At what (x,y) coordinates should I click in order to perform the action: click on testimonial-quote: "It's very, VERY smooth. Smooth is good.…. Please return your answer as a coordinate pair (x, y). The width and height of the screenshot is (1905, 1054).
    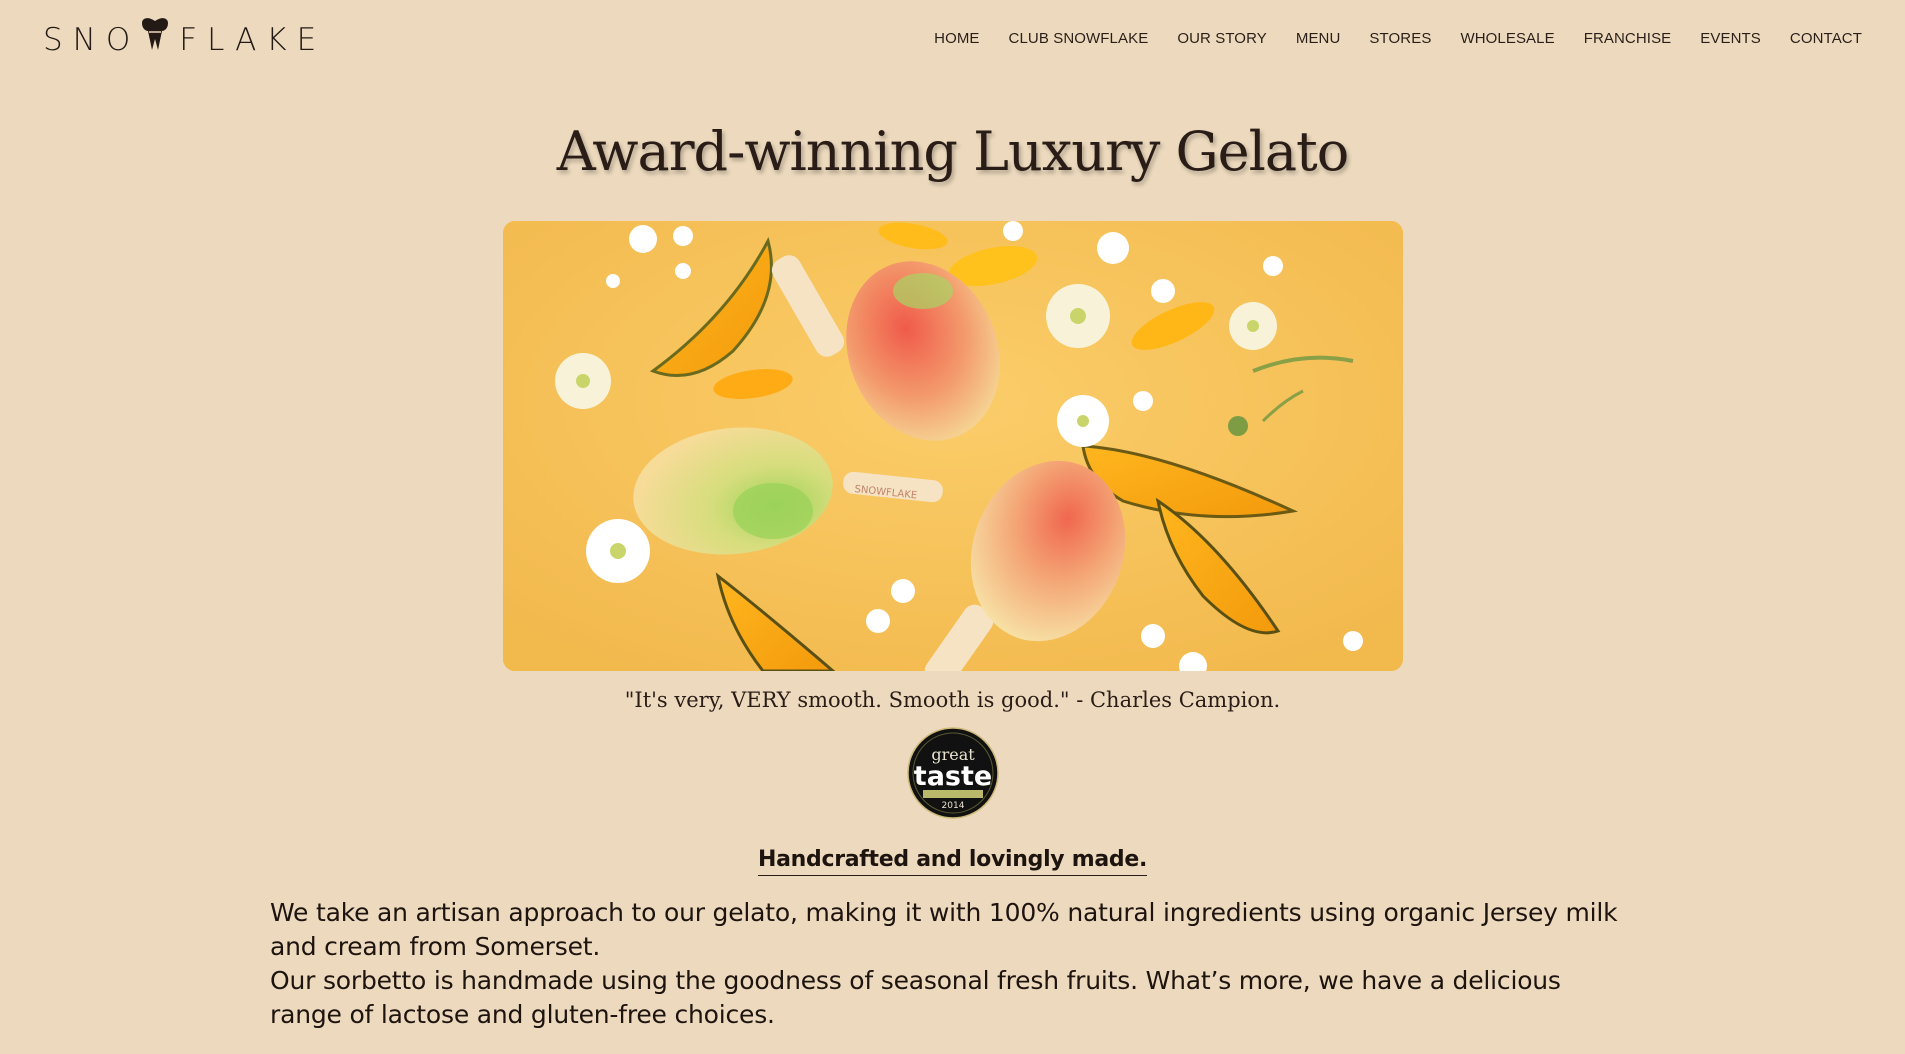
    Looking at the image, I should click on (952, 700).